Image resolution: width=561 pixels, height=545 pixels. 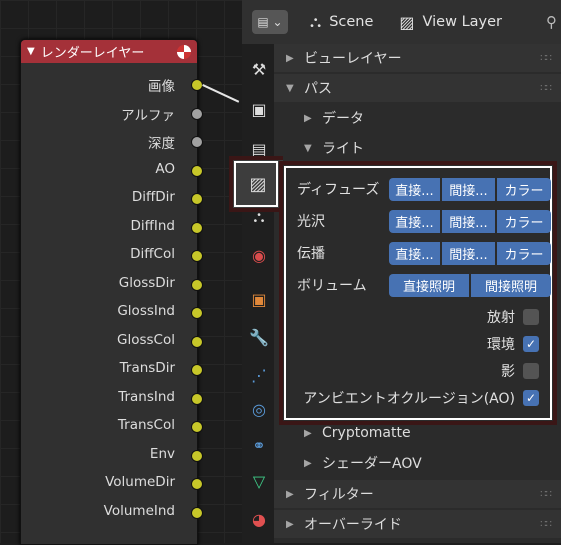 What do you see at coordinates (112, 142) in the screenshot?
I see `node-output-socket: 深度` at bounding box center [112, 142].